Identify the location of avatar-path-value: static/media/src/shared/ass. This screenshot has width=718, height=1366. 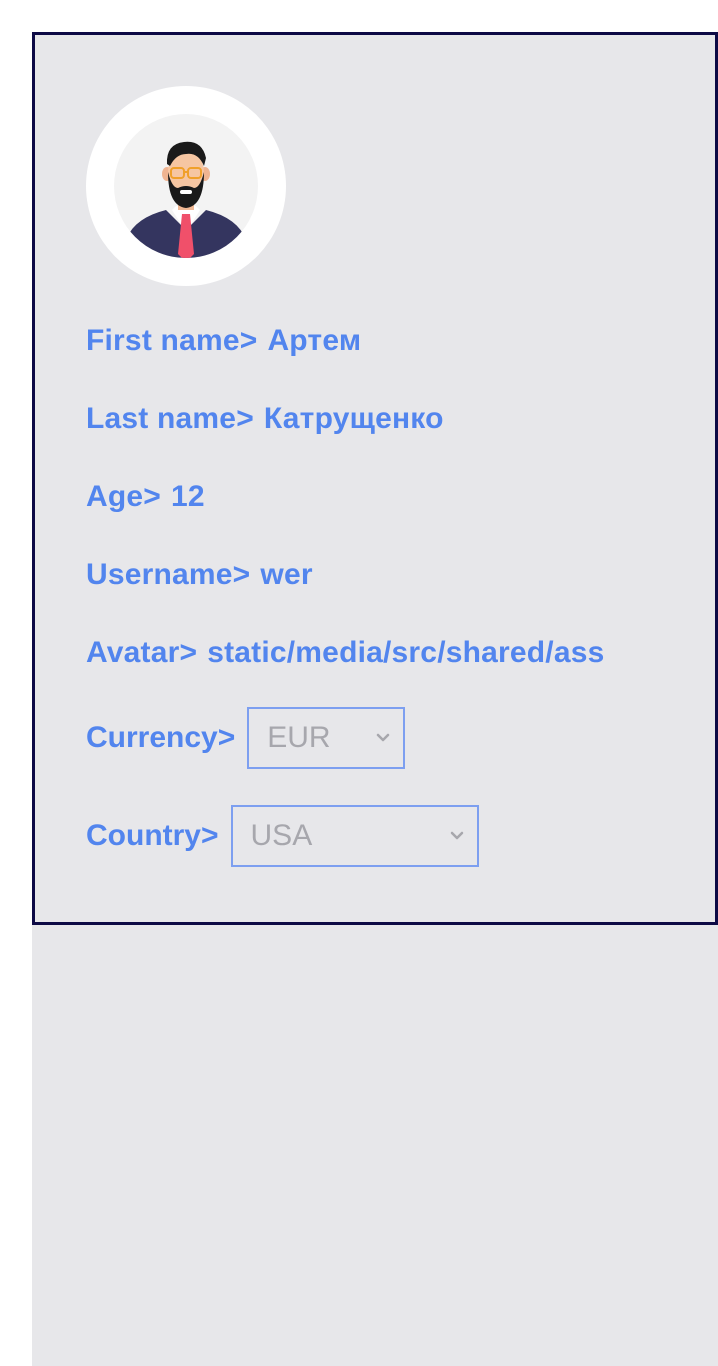
(406, 652).